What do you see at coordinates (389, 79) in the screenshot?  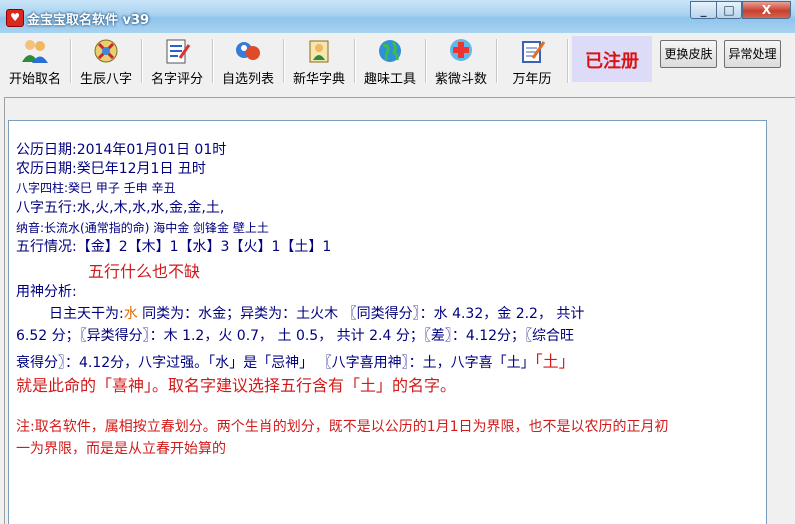 I see `toolbar-label: 趣味工具` at bounding box center [389, 79].